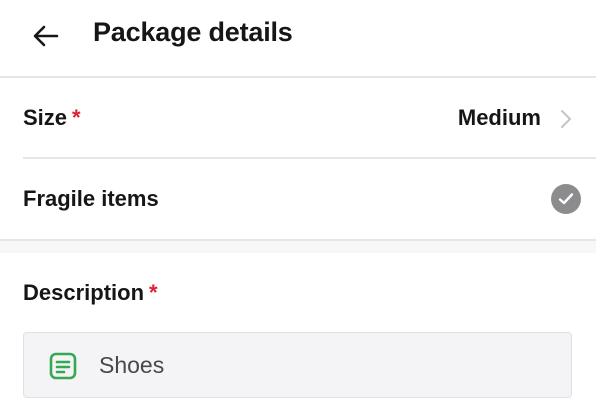 The width and height of the screenshot is (596, 416). I want to click on description-label: Description, so click(84, 292).